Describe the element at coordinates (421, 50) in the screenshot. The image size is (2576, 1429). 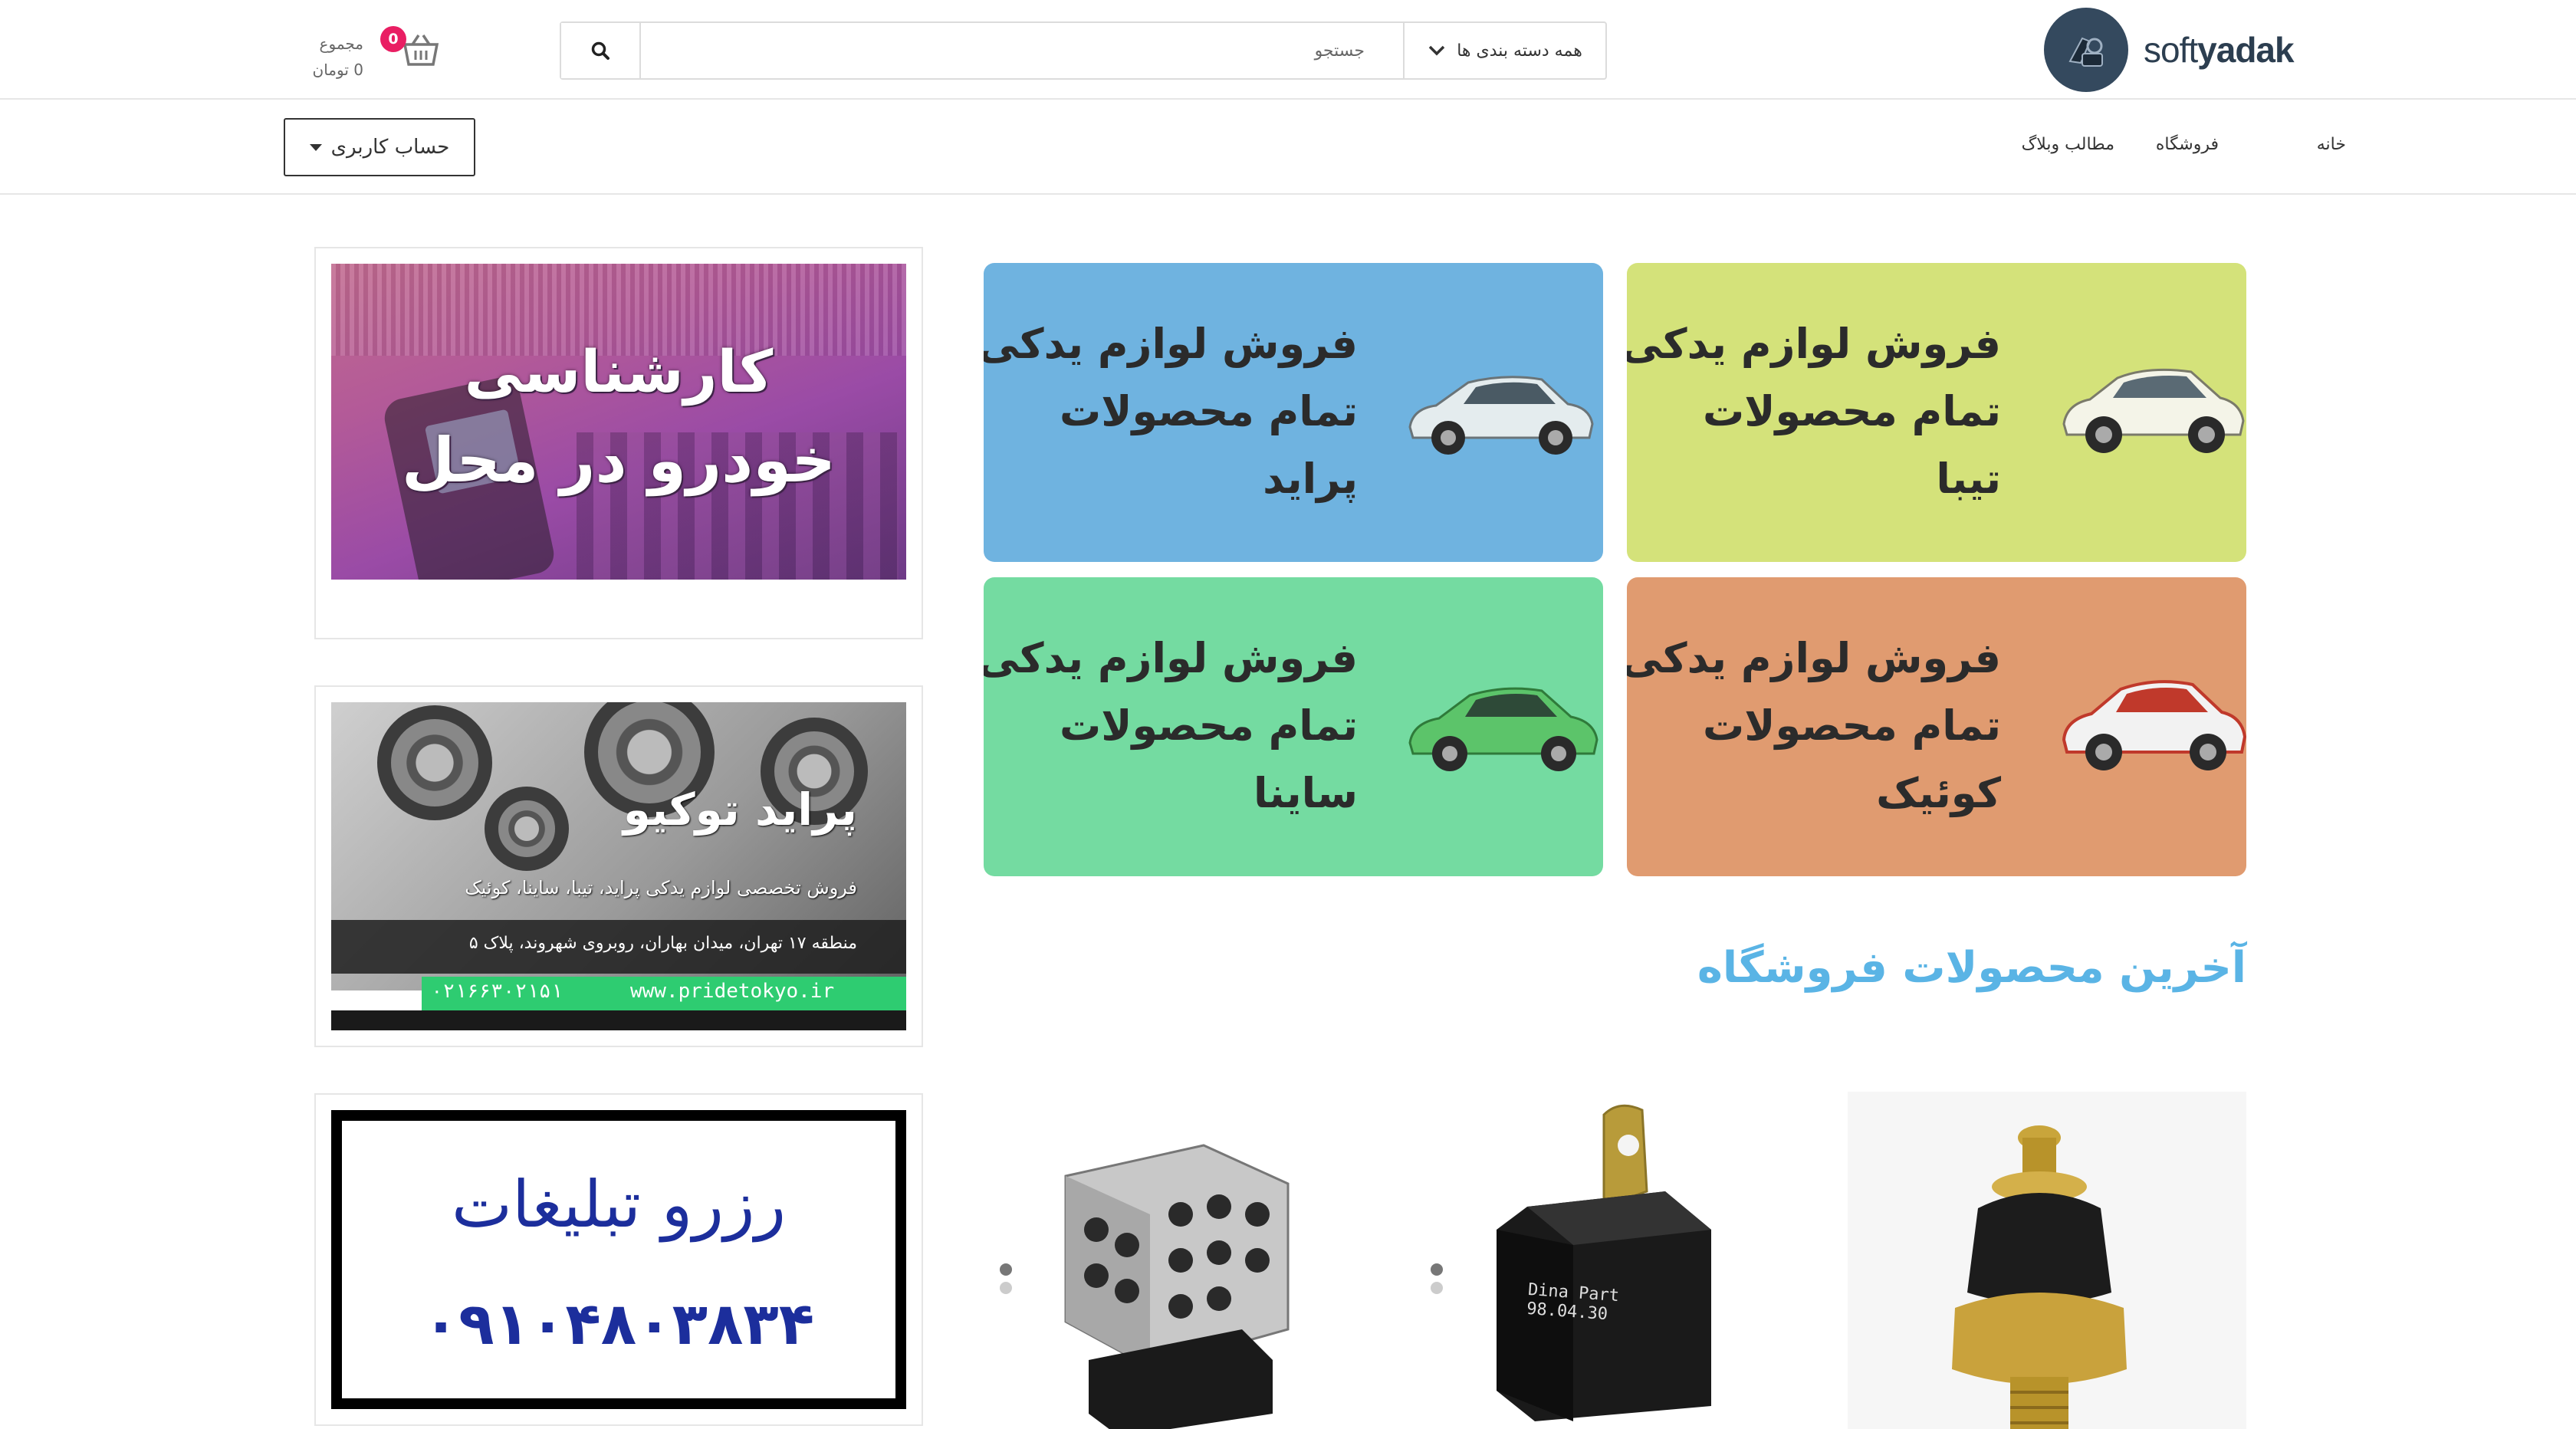
I see `basket-icon` at that location.